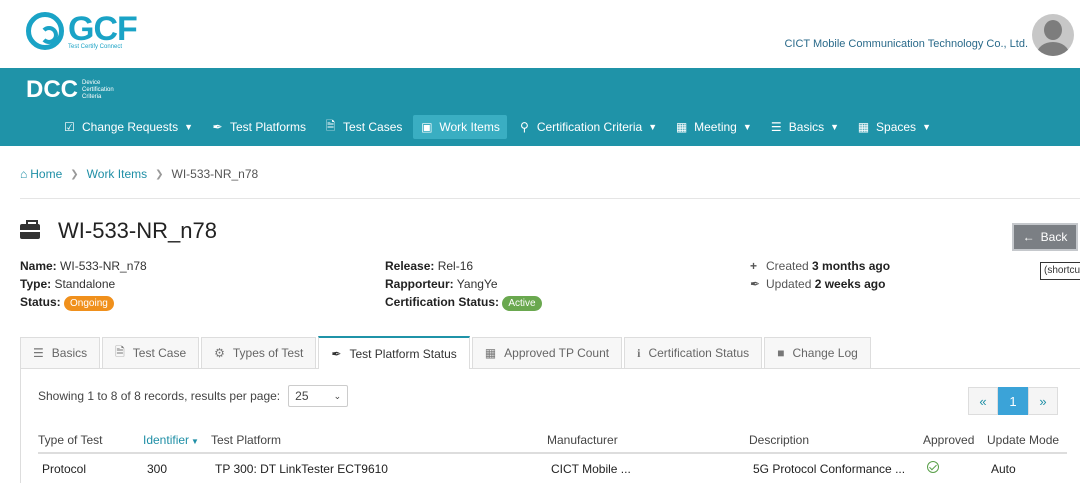 Image resolution: width=1080 pixels, height=483 pixels. I want to click on type-value: Standalone, so click(85, 284).